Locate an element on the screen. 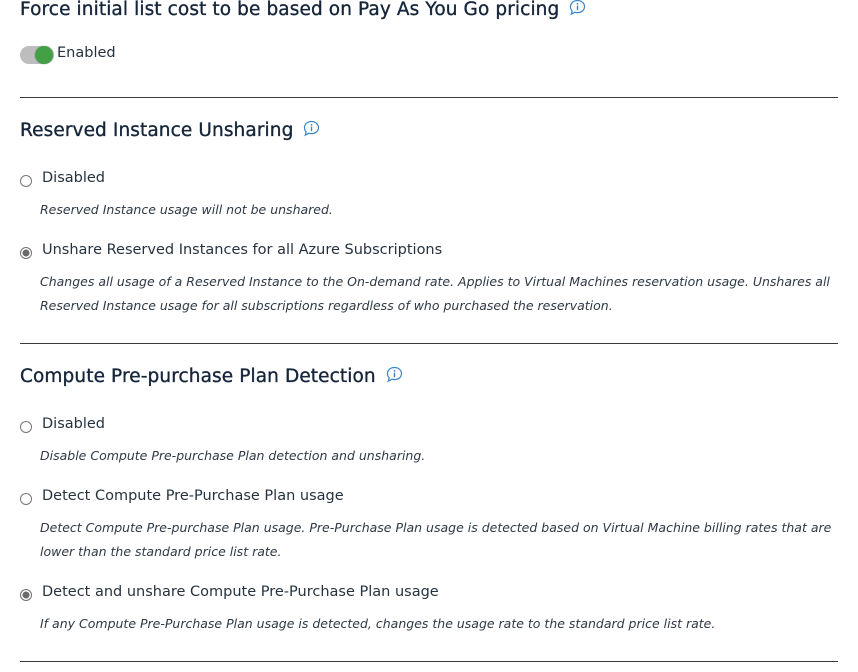 This screenshot has width=858, height=672. toggle-thumb is located at coordinates (44, 55).